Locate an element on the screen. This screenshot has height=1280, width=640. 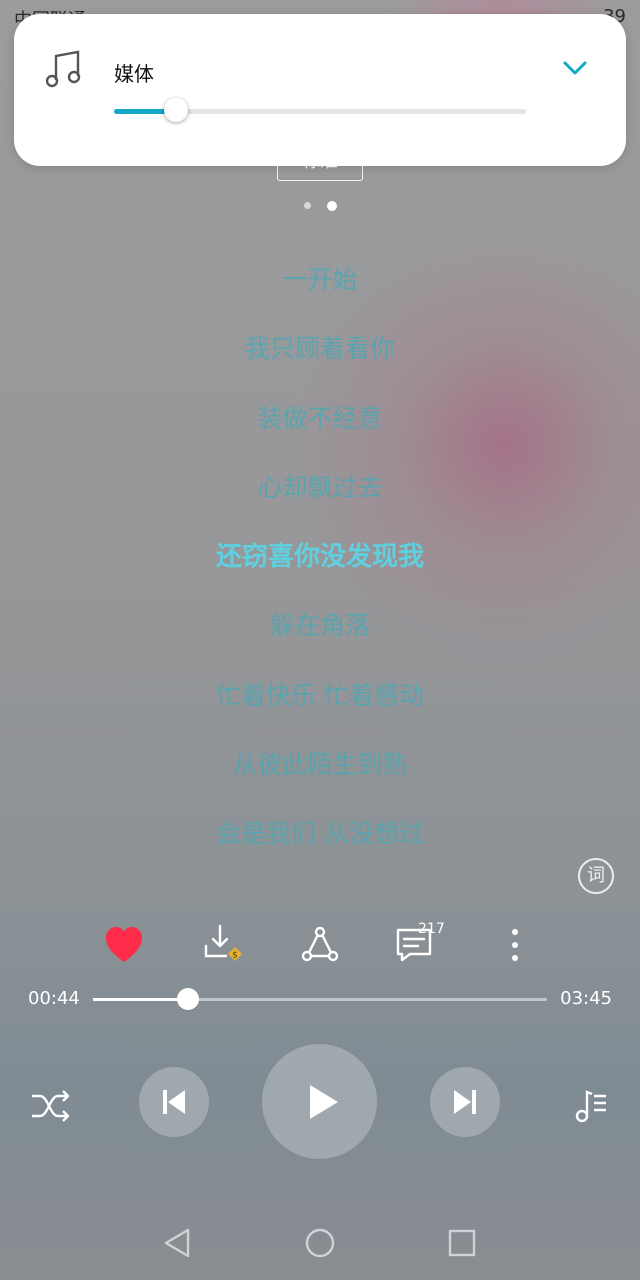
playback-progress: 00:44 03:45 is located at coordinates (320, 1000).